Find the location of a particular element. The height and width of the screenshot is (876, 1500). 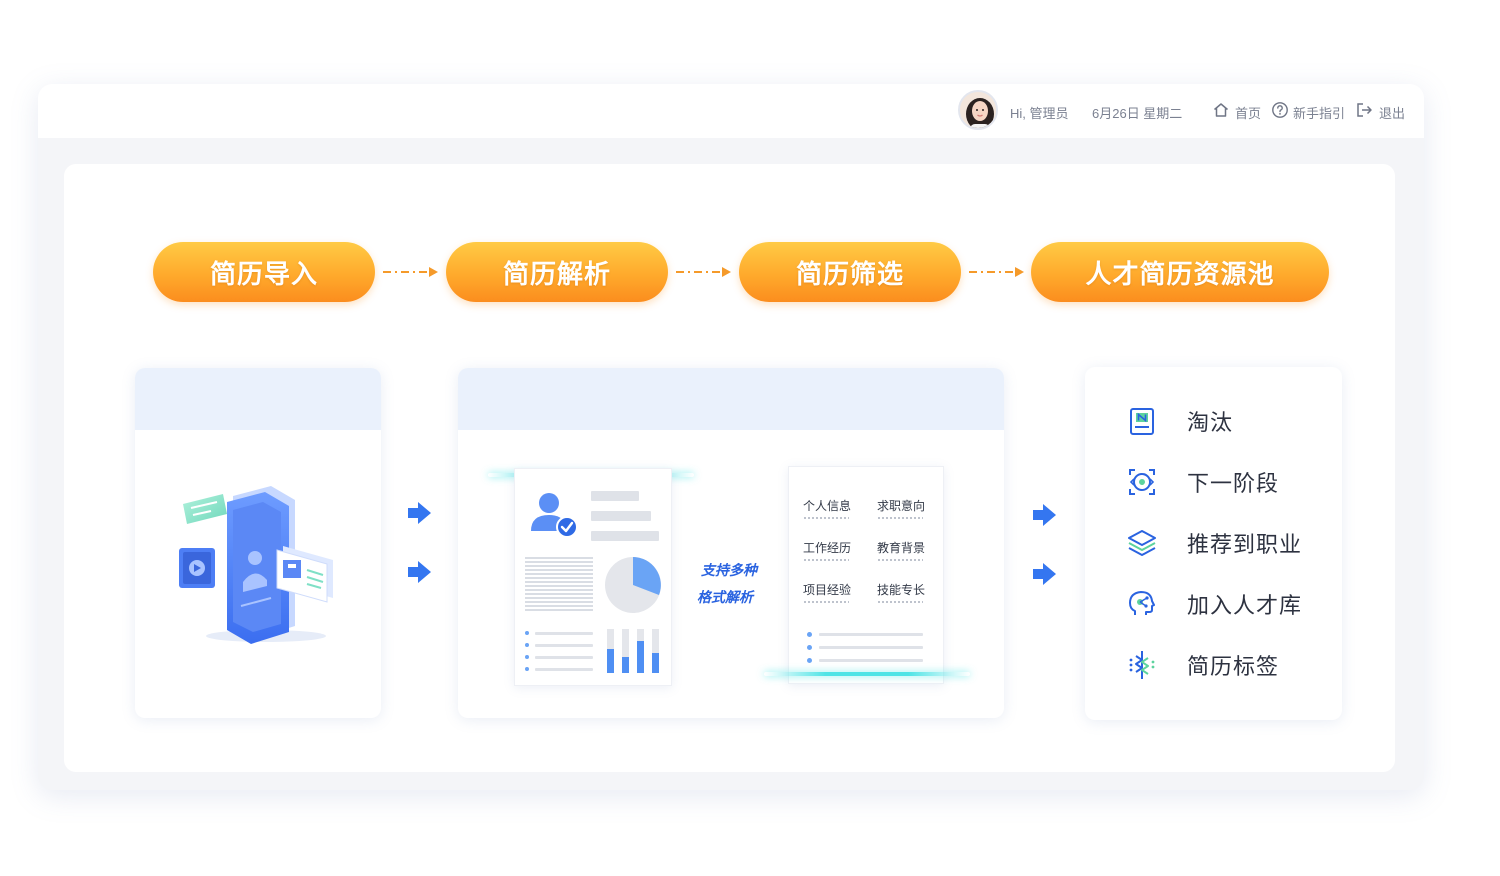

note-n-icon is located at coordinates (1142, 421).